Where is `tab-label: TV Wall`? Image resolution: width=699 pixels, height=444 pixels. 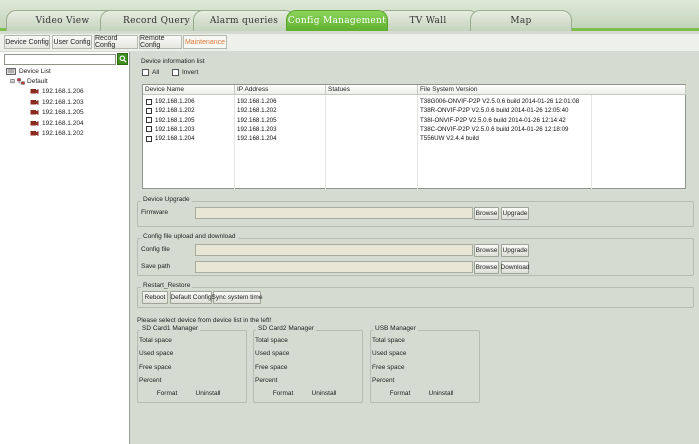
tab-label: TV Wall is located at coordinates (428, 21).